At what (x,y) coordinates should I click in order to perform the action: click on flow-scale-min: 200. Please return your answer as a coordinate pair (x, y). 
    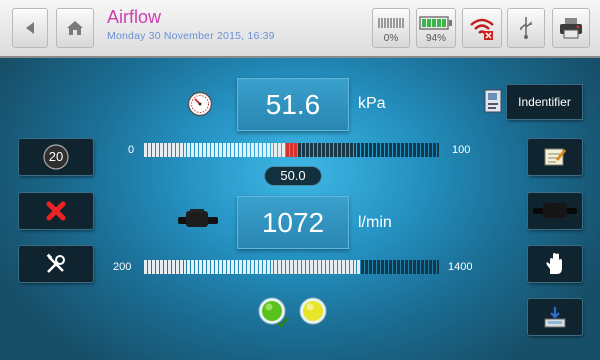
    Looking at the image, I should click on (122, 267).